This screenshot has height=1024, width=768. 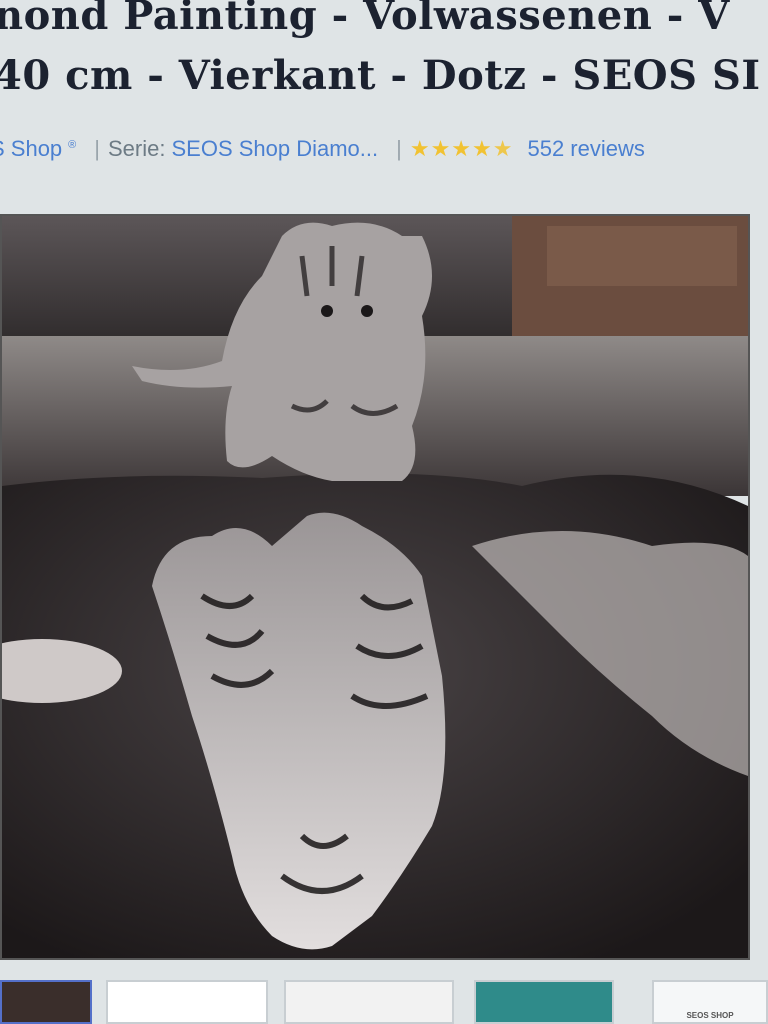 What do you see at coordinates (380, 75) in the screenshot?
I see `product-title-line-2: 40 cm - Vierkant - Dotz - SEOS SI` at bounding box center [380, 75].